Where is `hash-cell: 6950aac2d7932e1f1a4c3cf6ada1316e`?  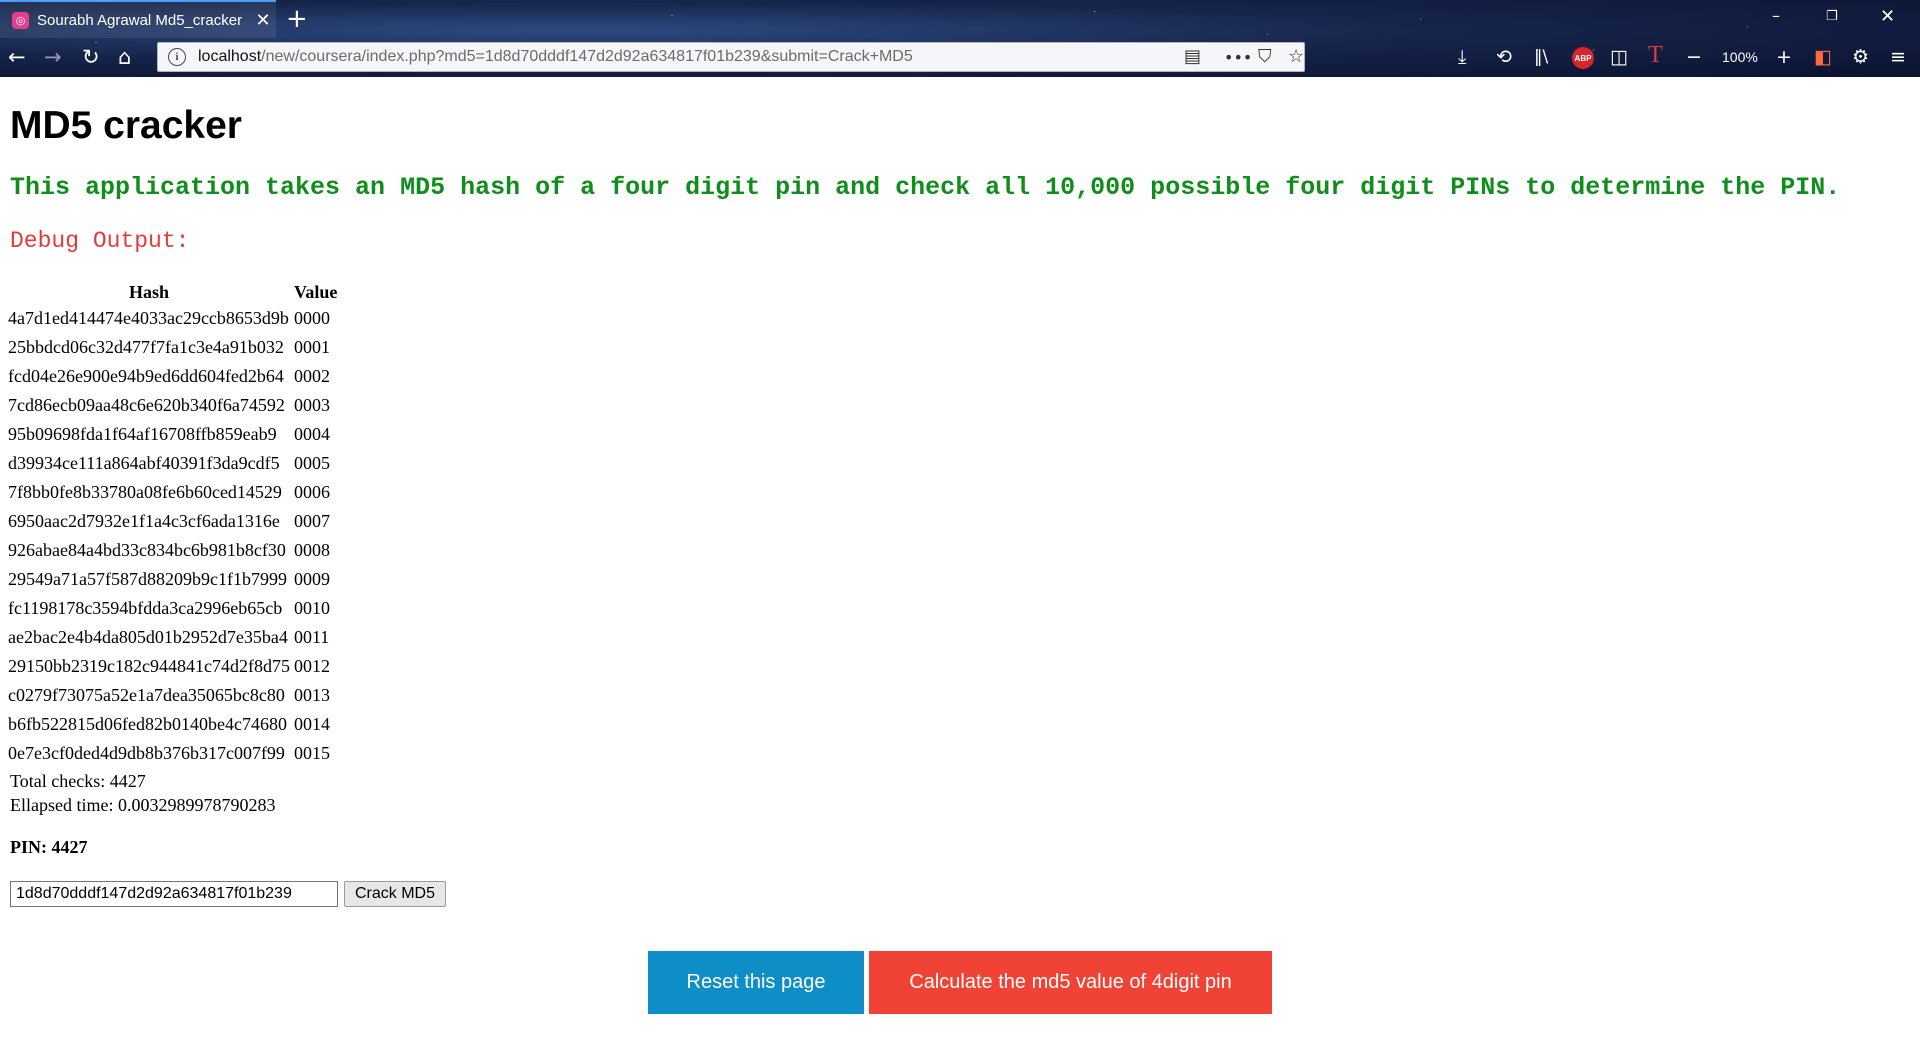
hash-cell: 6950aac2d7932e1f1a4c3cf6ada1316e is located at coordinates (144, 521).